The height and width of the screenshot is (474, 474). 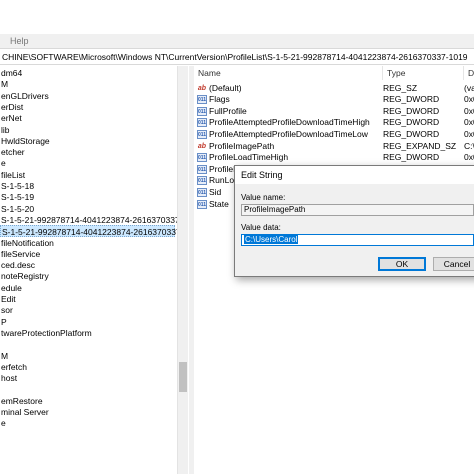 What do you see at coordinates (219, 99) in the screenshot?
I see `value-name: Flags` at bounding box center [219, 99].